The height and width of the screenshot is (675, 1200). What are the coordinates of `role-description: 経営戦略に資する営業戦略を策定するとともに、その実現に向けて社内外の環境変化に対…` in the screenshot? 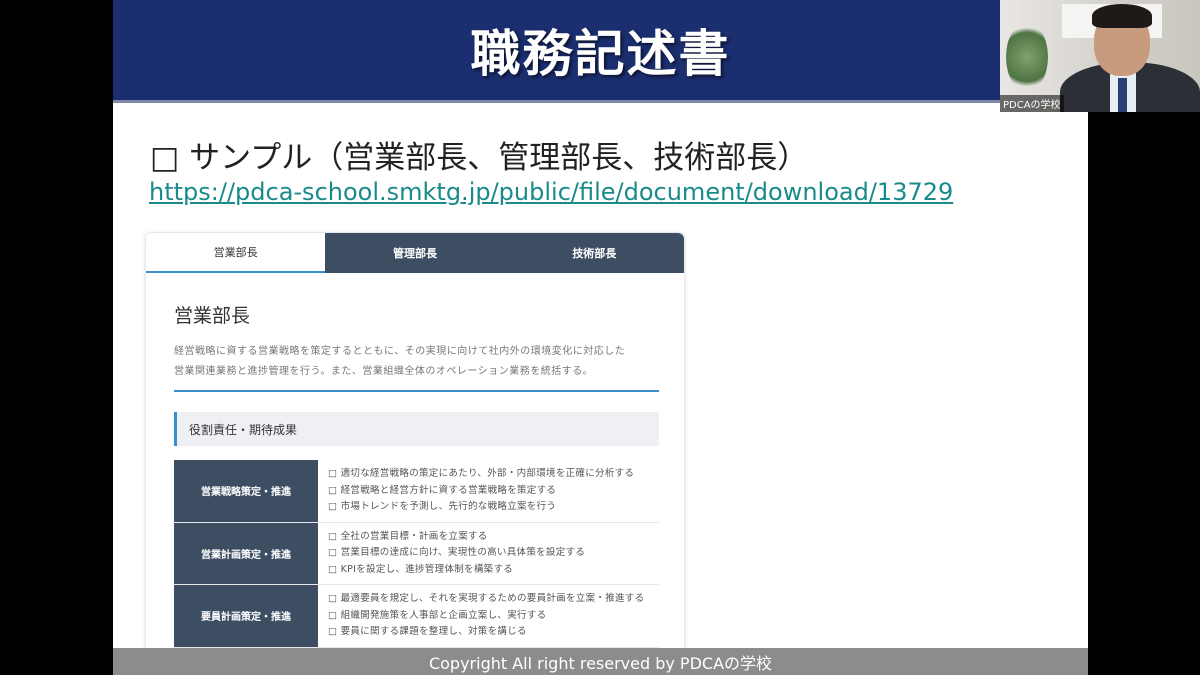 It's located at (416, 362).